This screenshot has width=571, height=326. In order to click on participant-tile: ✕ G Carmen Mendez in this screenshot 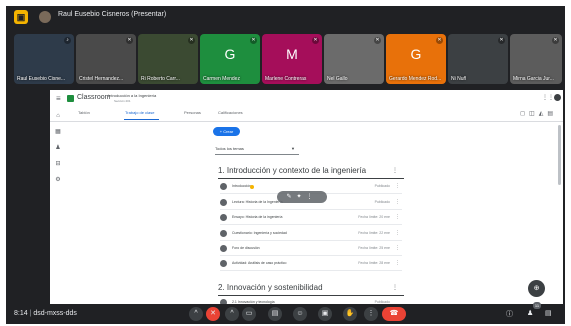, I will do `click(230, 59)`.